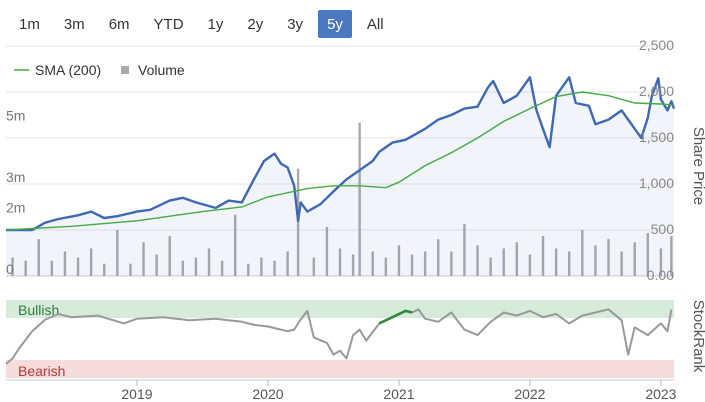  What do you see at coordinates (656, 137) in the screenshot?
I see `price-tick-label: 1,500` at bounding box center [656, 137].